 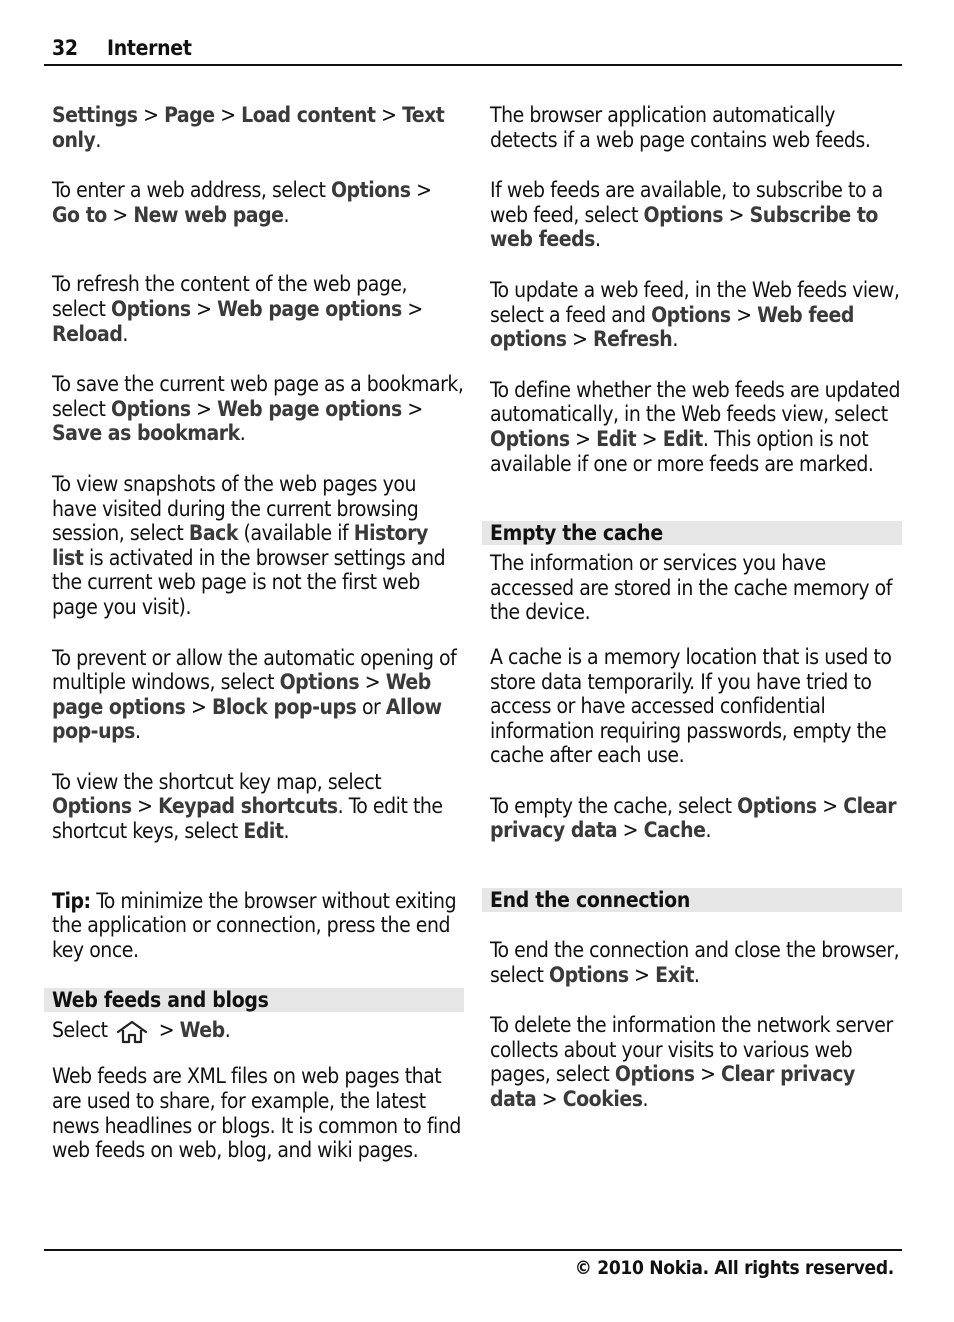 What do you see at coordinates (674, 974) in the screenshot?
I see `menu-path-item: Exit` at bounding box center [674, 974].